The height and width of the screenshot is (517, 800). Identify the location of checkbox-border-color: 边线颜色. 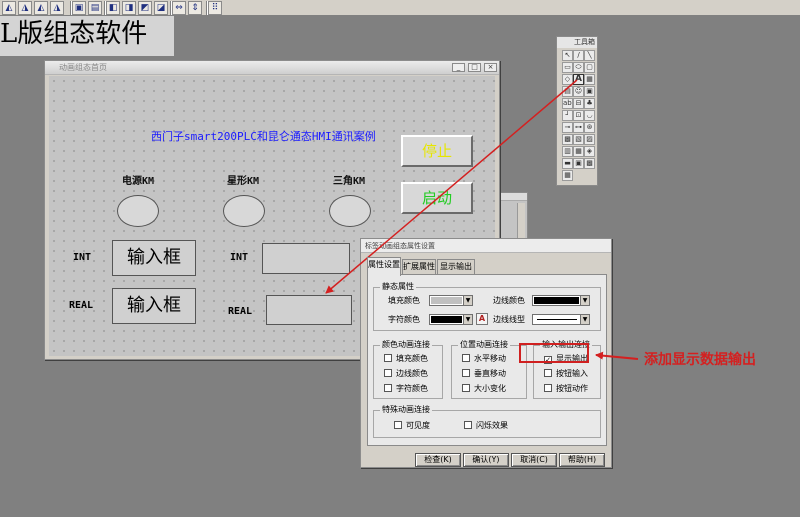
(406, 374).